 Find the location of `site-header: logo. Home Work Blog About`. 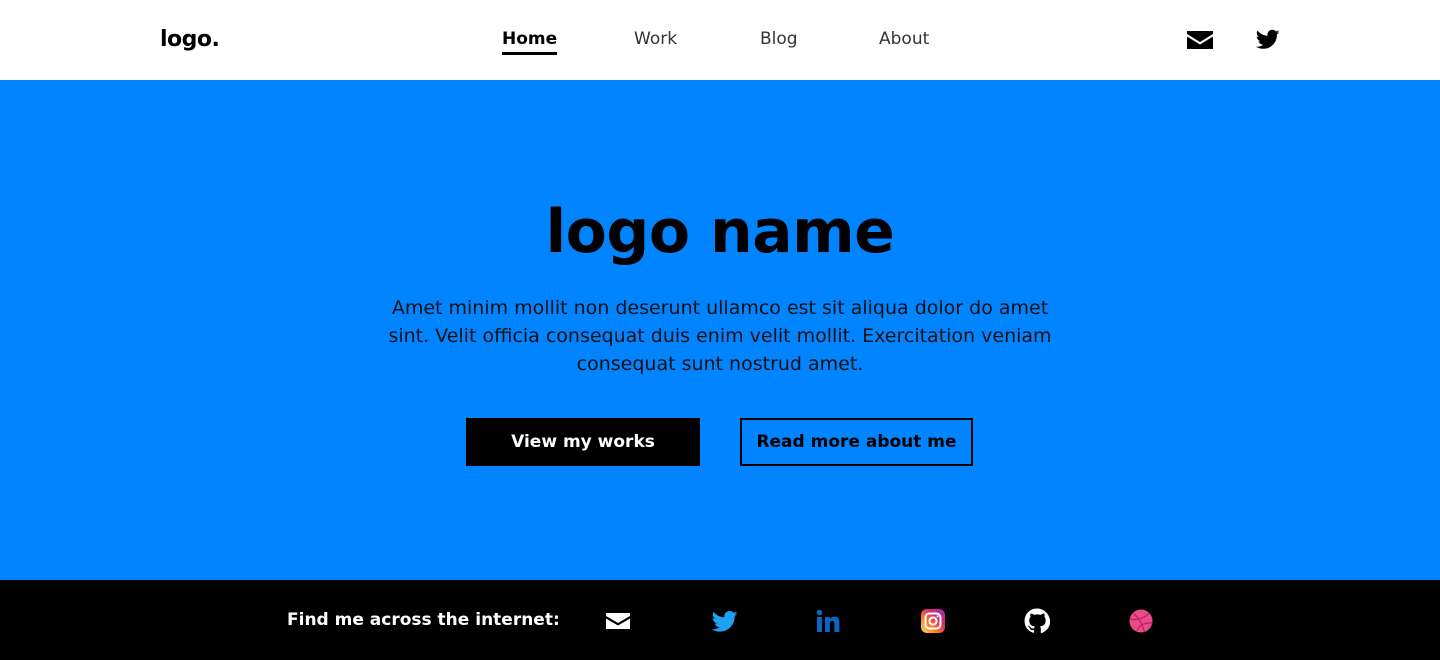

site-header: logo. Home Work Blog About is located at coordinates (720, 40).